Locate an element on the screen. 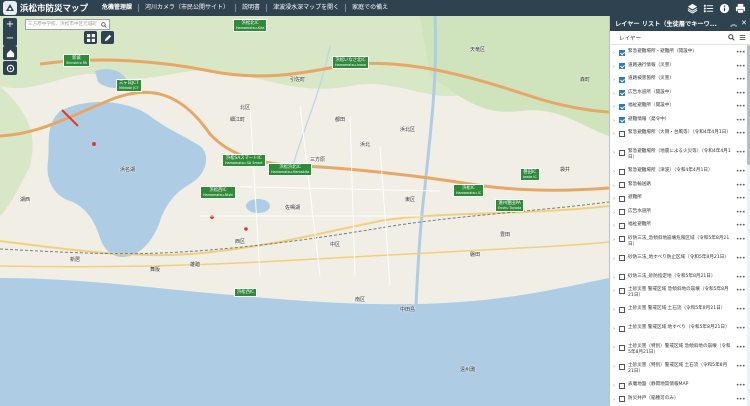  interchange-badge: 浜松SAスマートIC Hamamatsu SA Smart is located at coordinates (244, 160).